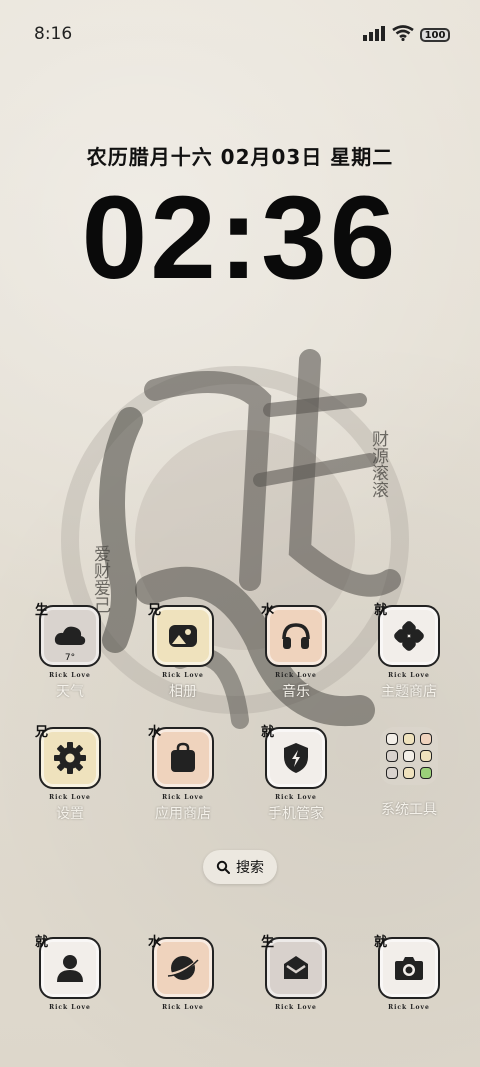 Image resolution: width=480 pixels, height=1067 pixels. I want to click on app-theme-store: 就 Rick Love 主题商店, so click(409, 652).